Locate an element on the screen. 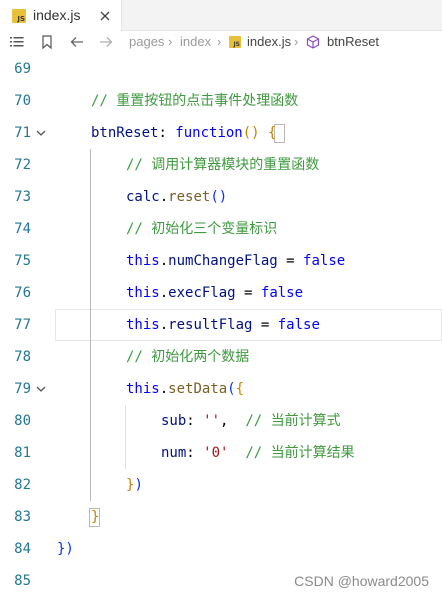 This screenshot has width=442, height=602. line-number: 77 is located at coordinates (22, 325).